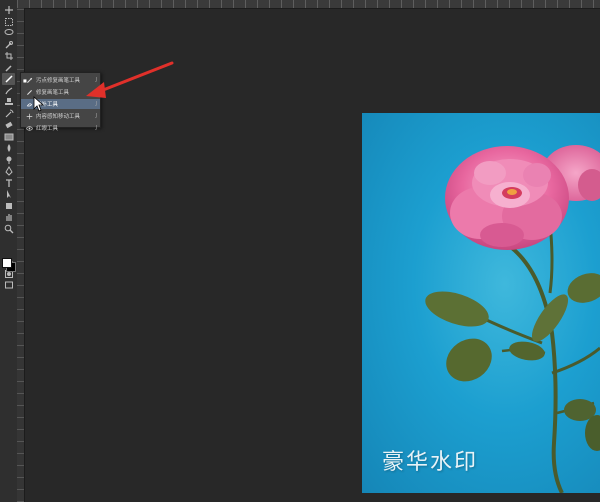  What do you see at coordinates (60, 128) in the screenshot?
I see `flyout-item-red-eye: 红眼工具 J` at bounding box center [60, 128].